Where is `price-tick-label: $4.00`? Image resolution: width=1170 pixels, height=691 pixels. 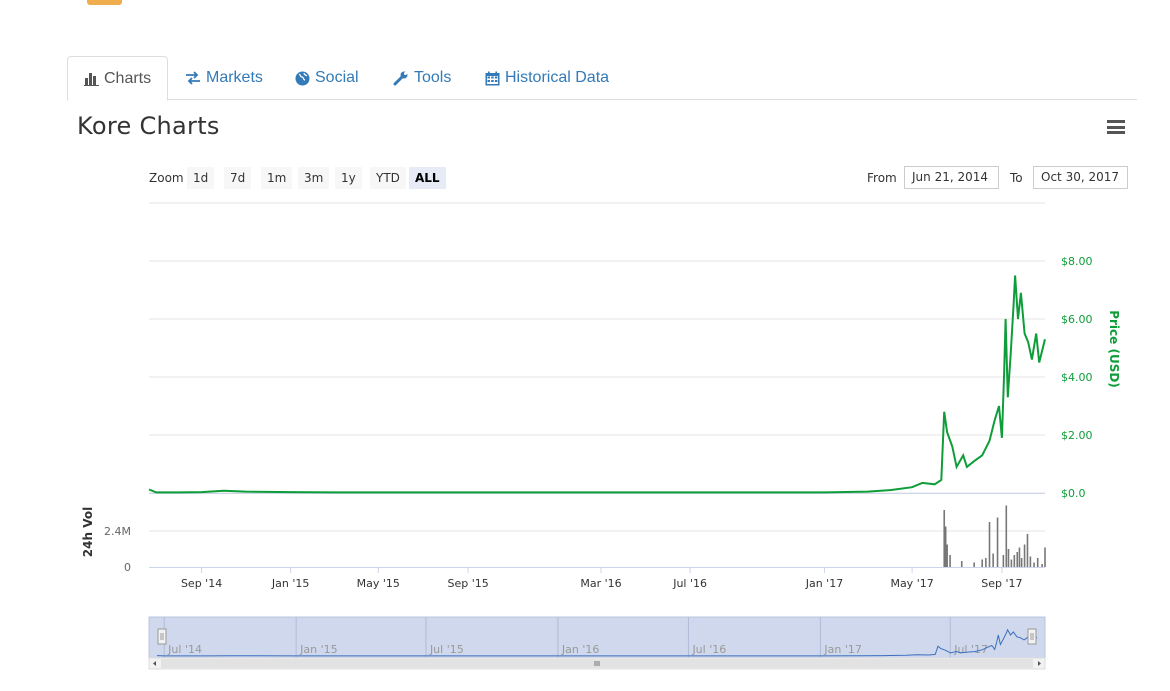 price-tick-label: $4.00 is located at coordinates (1077, 377).